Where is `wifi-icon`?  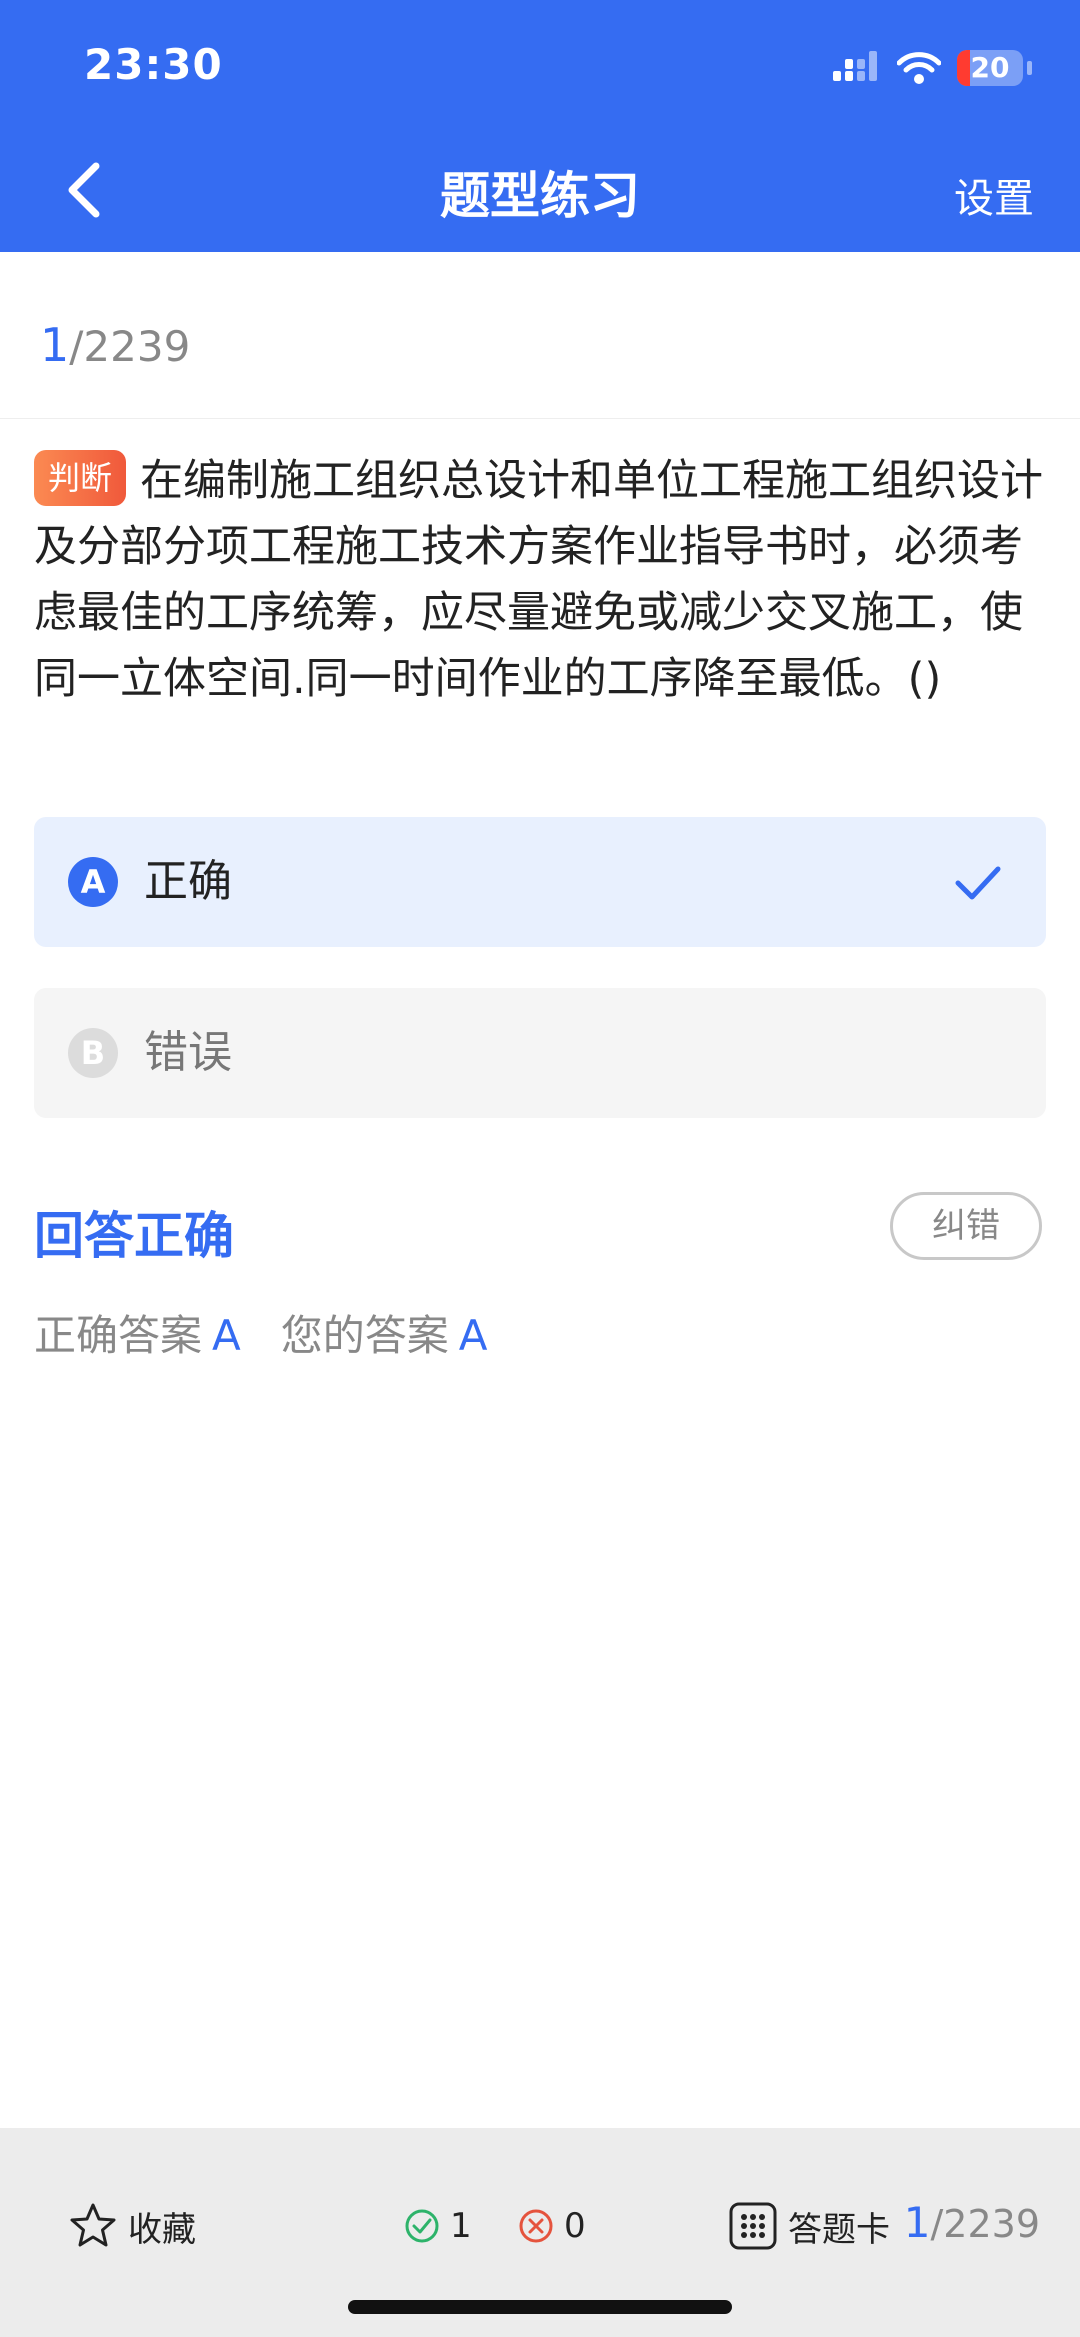
wifi-icon is located at coordinates (919, 68).